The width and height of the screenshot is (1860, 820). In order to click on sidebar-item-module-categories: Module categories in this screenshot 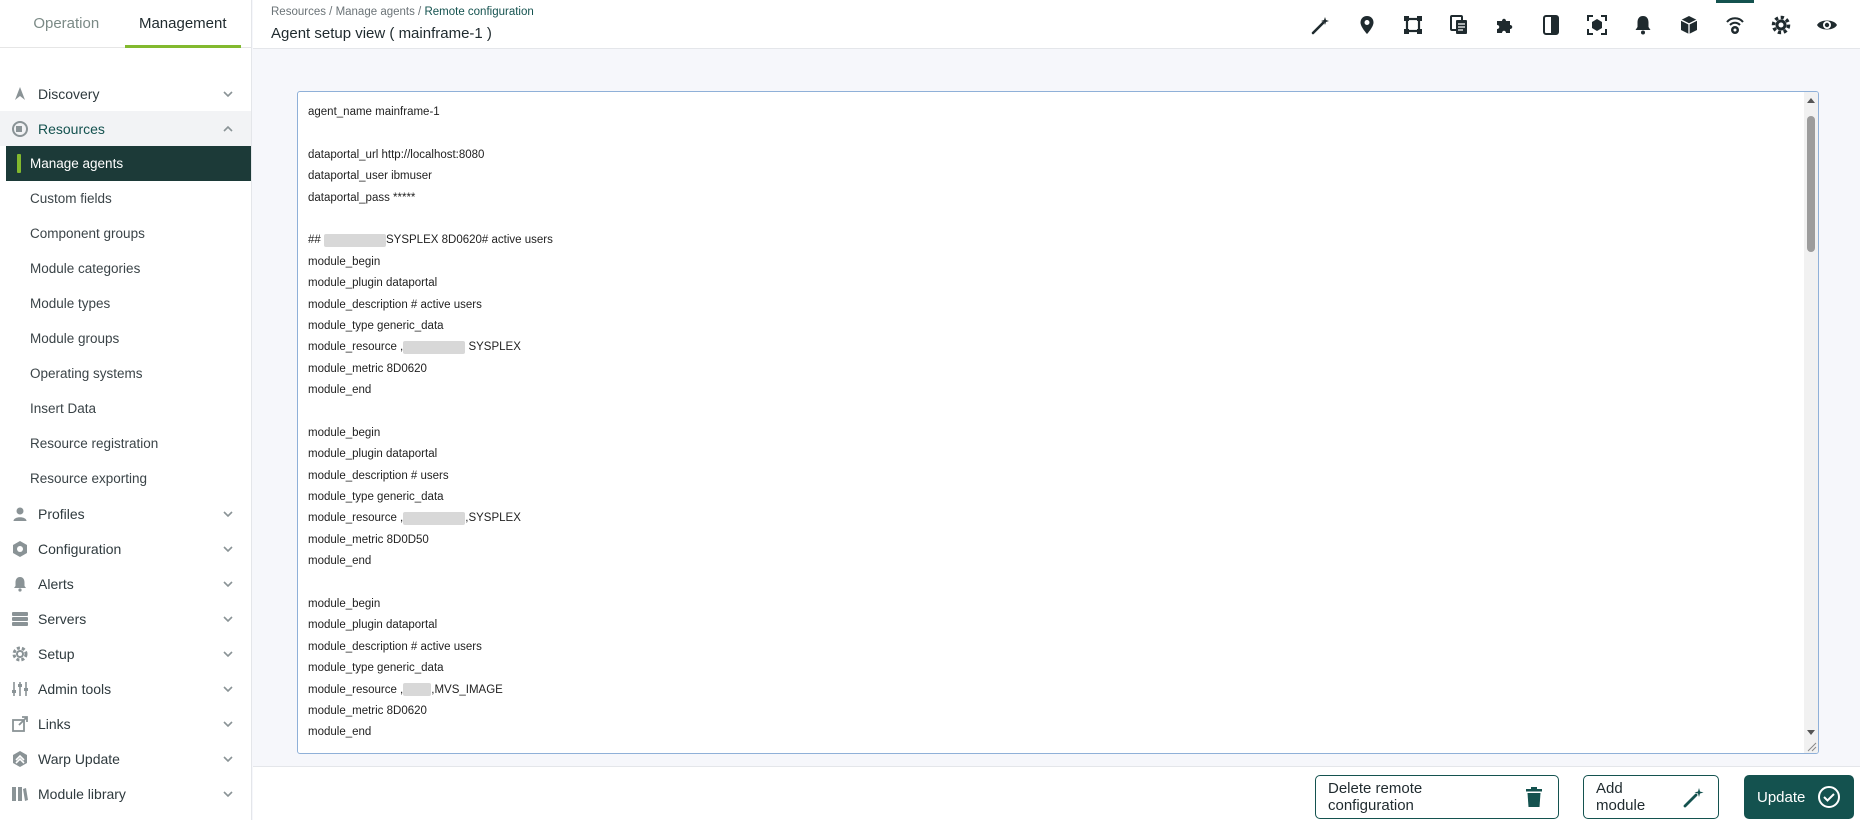, I will do `click(125, 268)`.